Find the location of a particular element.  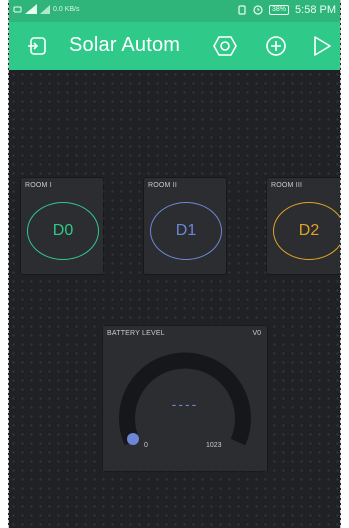

gauge-value: ---- is located at coordinates (185, 404).